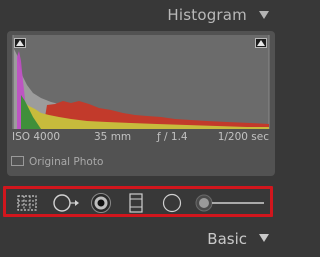 This screenshot has height=257, width=320. What do you see at coordinates (227, 239) in the screenshot?
I see `basic-title: Basic` at bounding box center [227, 239].